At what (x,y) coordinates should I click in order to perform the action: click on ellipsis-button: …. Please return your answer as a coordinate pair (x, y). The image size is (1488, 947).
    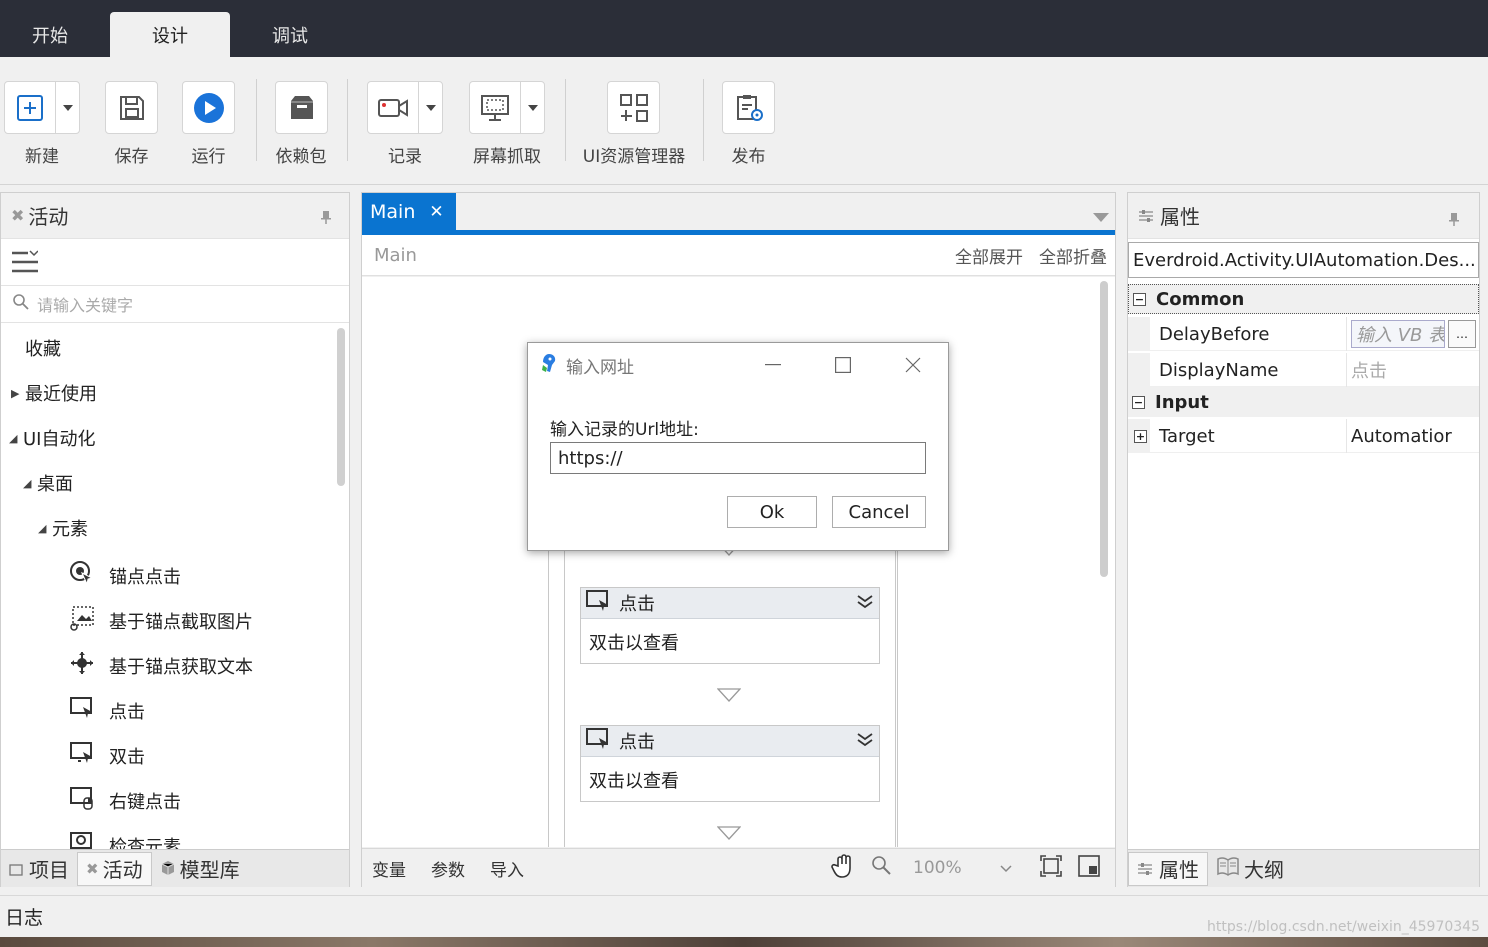
    Looking at the image, I should click on (1462, 334).